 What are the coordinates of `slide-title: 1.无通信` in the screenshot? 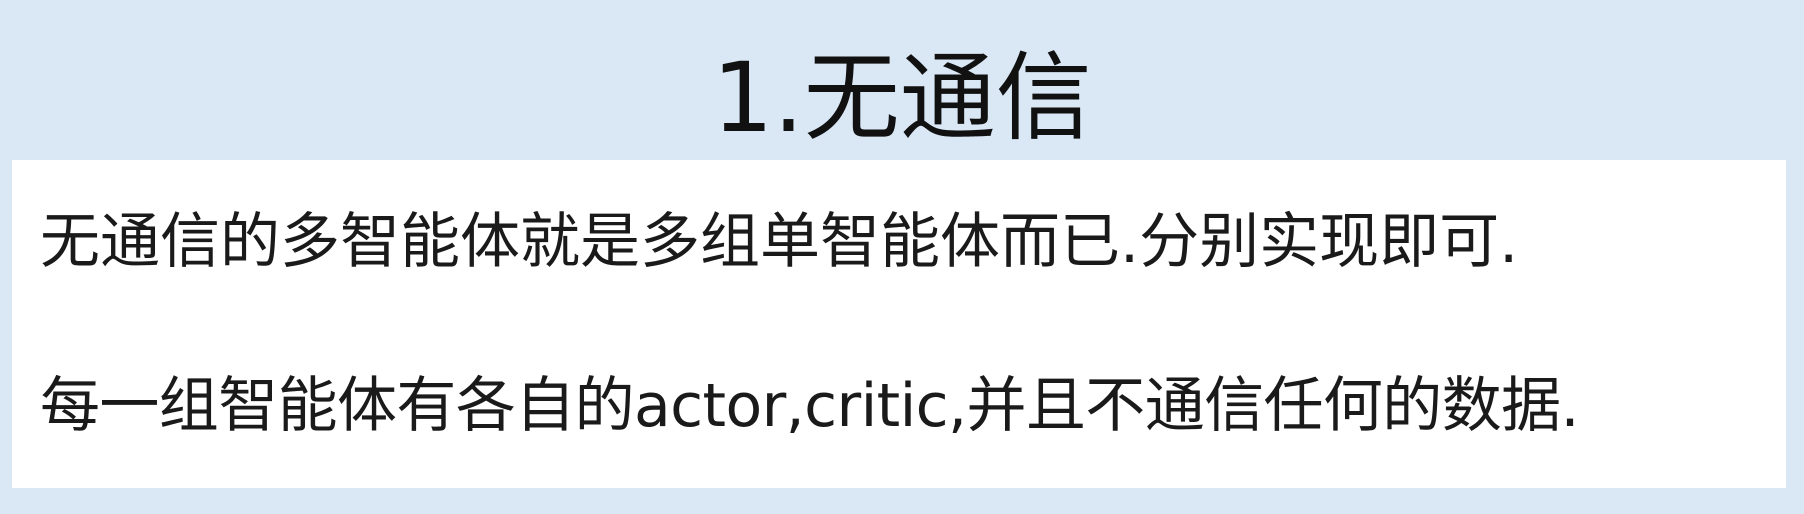 It's located at (902, 98).